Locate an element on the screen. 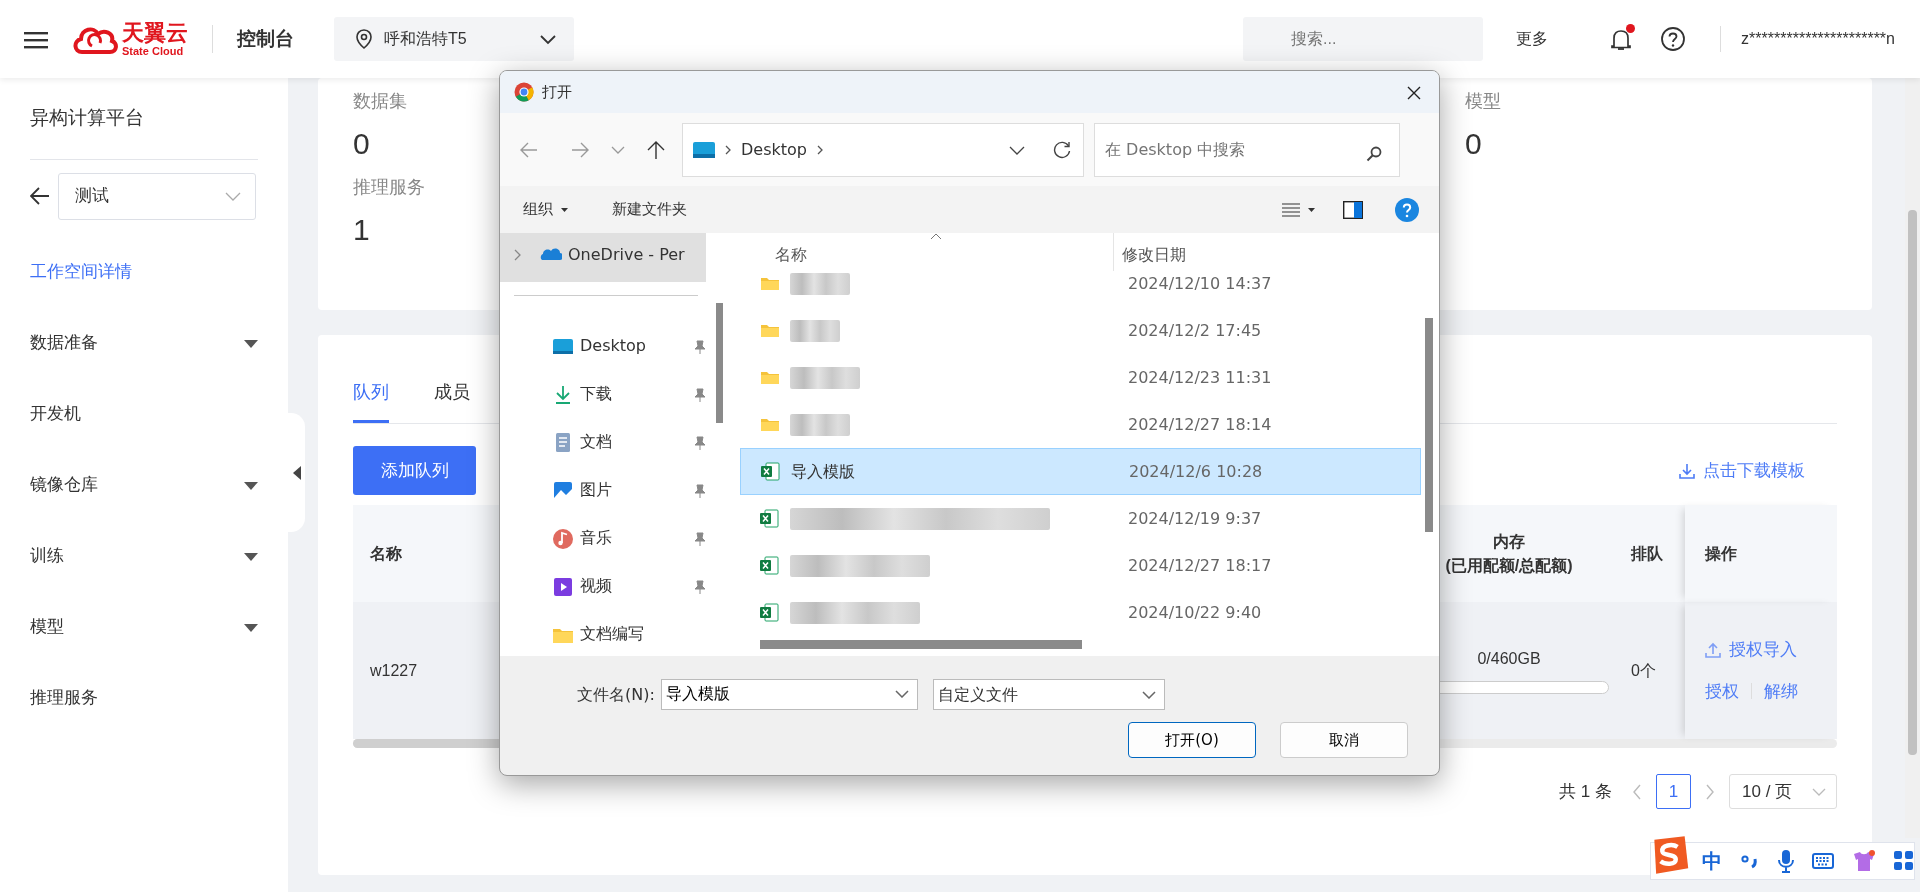 This screenshot has width=1920, height=892. modified-date: 2024/12/27 18:14 is located at coordinates (1200, 424).